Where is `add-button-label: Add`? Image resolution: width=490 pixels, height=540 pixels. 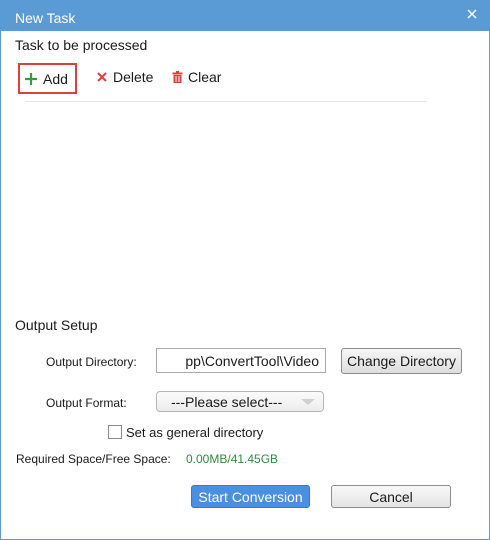 add-button-label: Add is located at coordinates (55, 78).